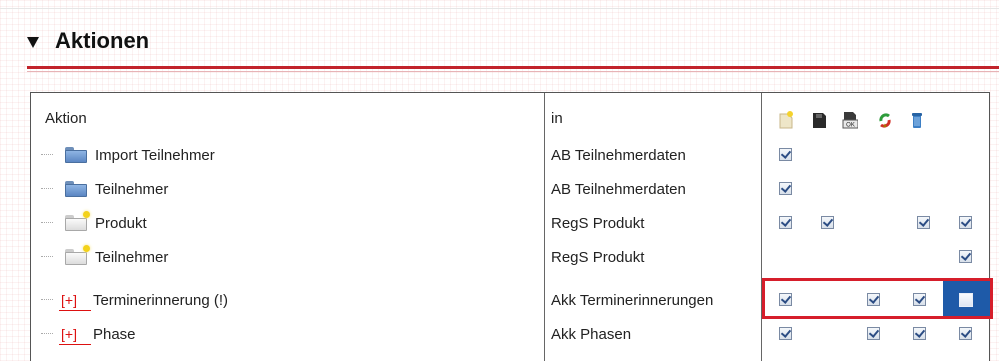 This screenshot has width=999, height=361. What do you see at coordinates (827, 222) in the screenshot?
I see `checkbox-save` at bounding box center [827, 222].